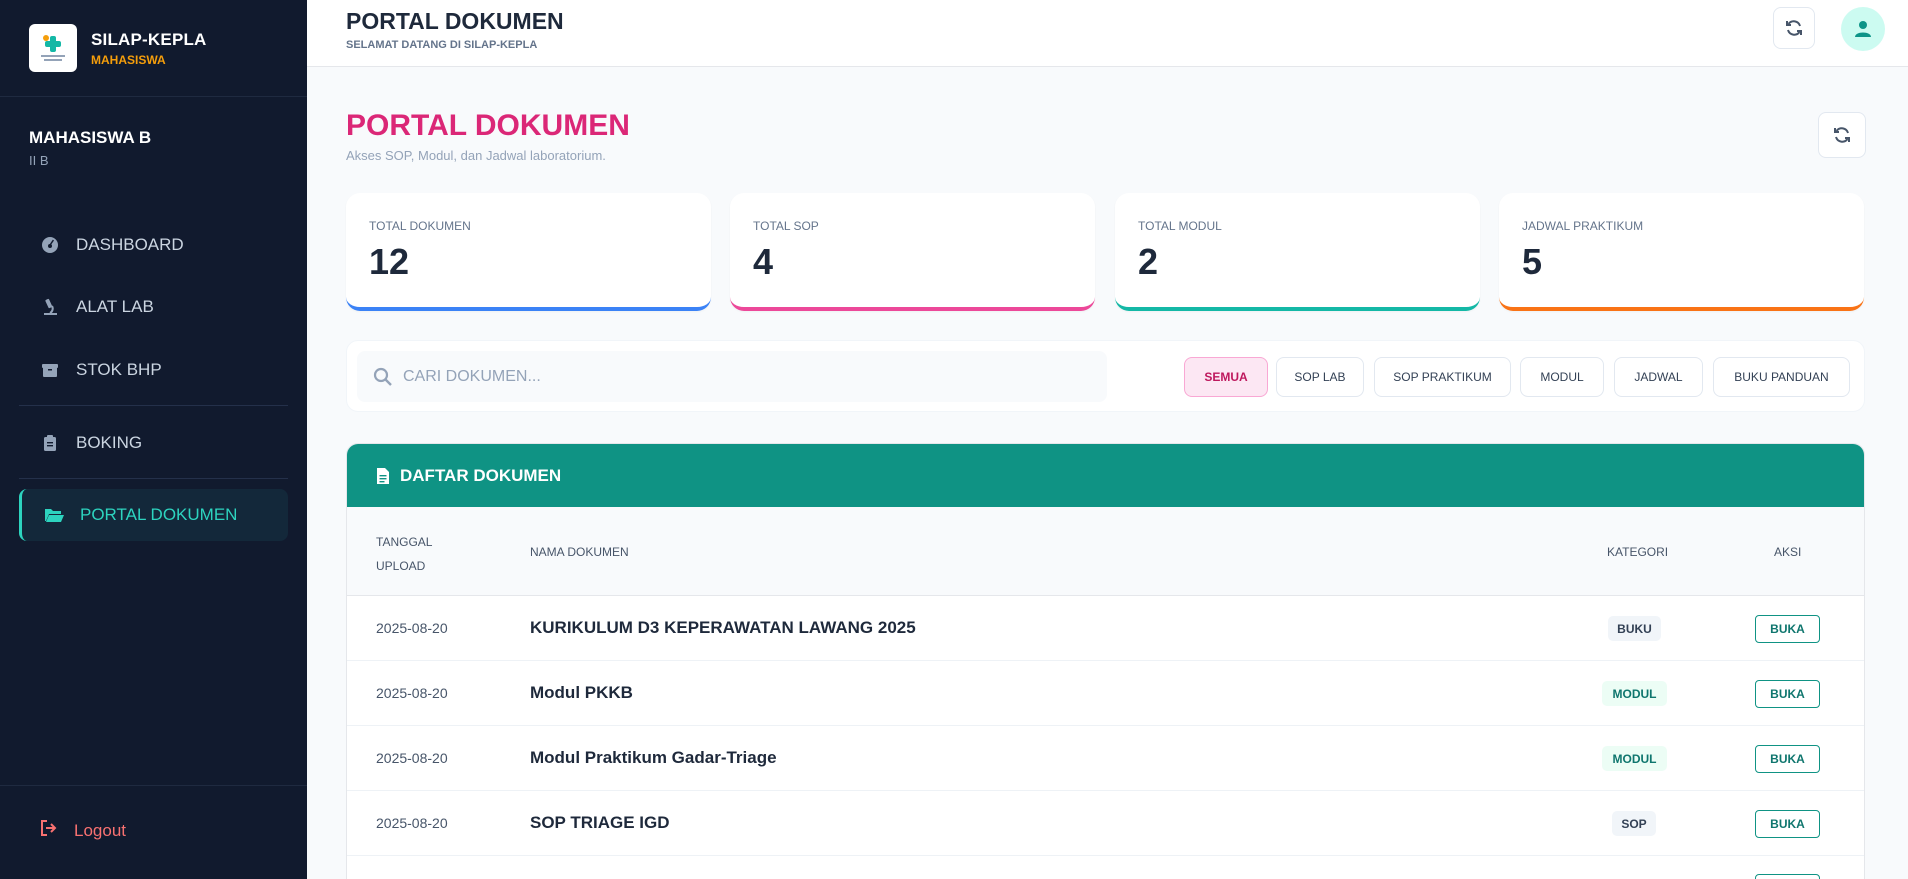  What do you see at coordinates (383, 476) in the screenshot?
I see `document-icon` at bounding box center [383, 476].